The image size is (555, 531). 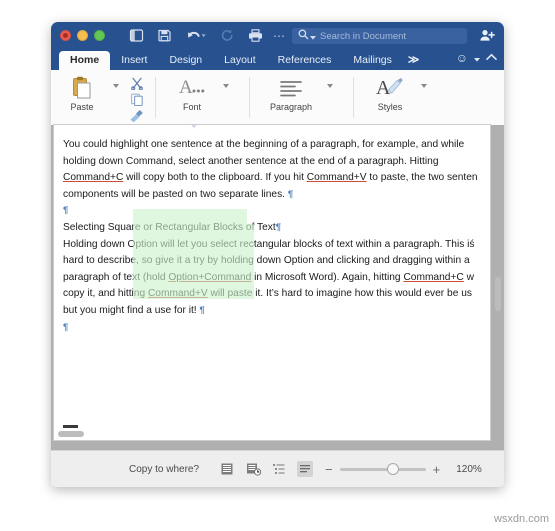 What do you see at coordinates (65, 35) in the screenshot?
I see `close-window-button` at bounding box center [65, 35].